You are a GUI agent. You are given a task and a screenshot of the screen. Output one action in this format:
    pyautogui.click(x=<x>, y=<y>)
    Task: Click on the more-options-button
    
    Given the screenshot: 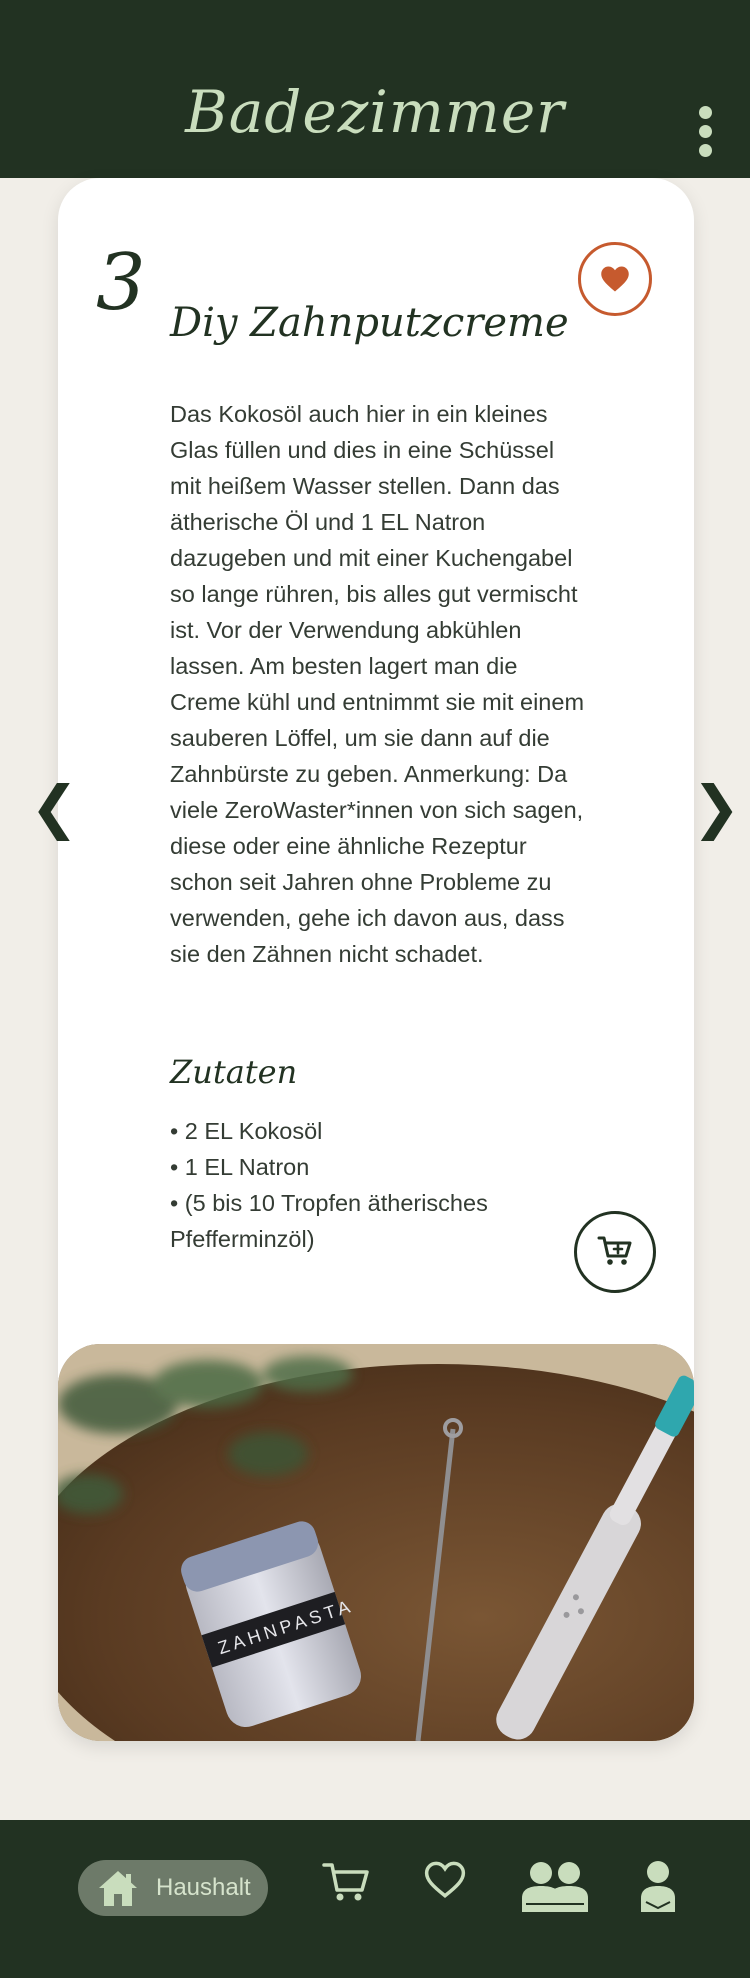 What is the action you would take?
    pyautogui.click(x=706, y=134)
    